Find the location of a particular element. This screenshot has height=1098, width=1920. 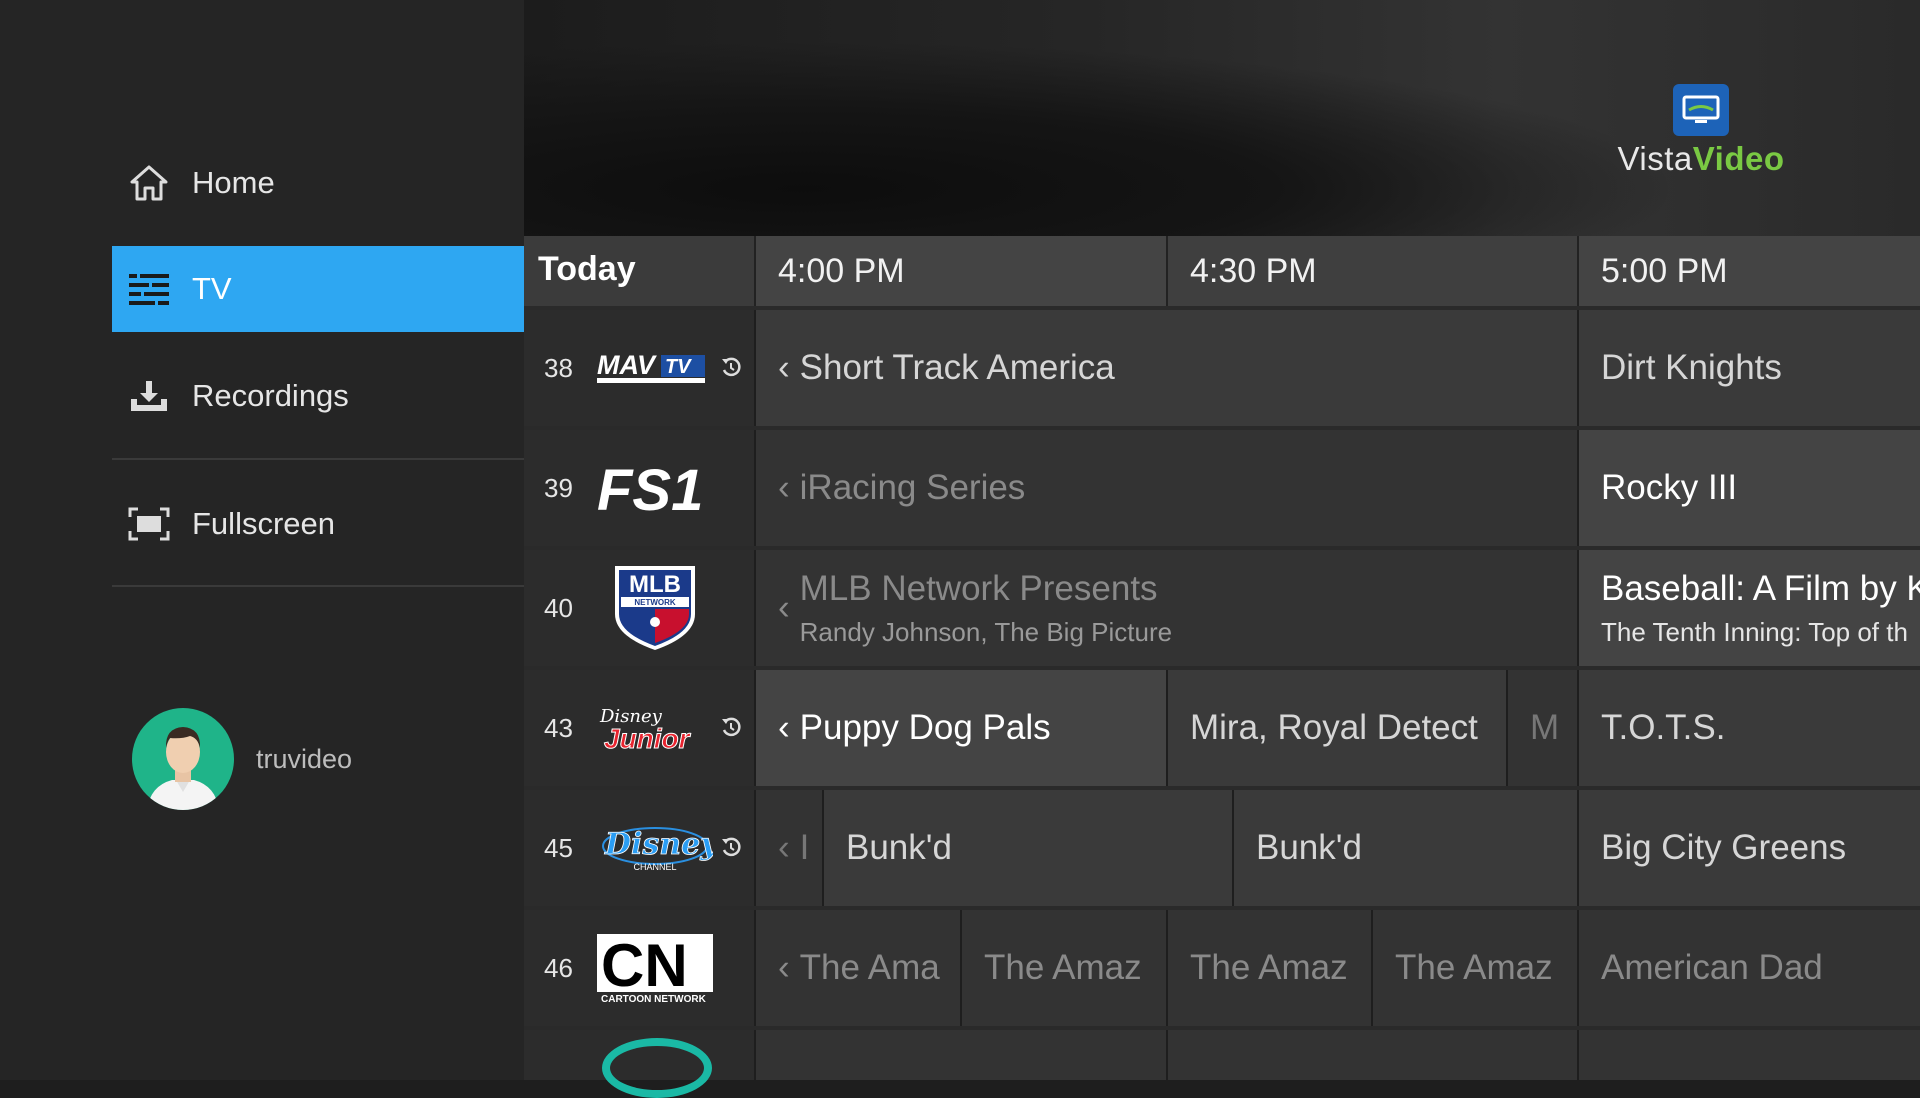

program-title: Big City Greens is located at coordinates (1724, 847).